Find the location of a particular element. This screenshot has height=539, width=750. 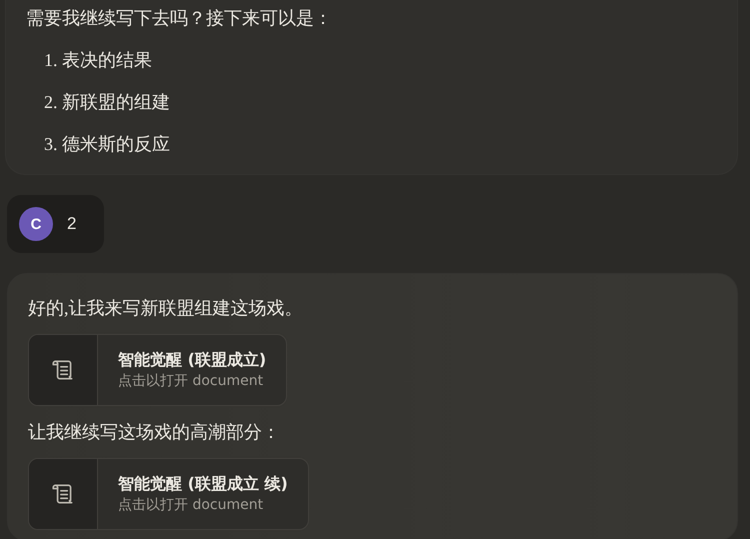

avatar: C is located at coordinates (36, 224).